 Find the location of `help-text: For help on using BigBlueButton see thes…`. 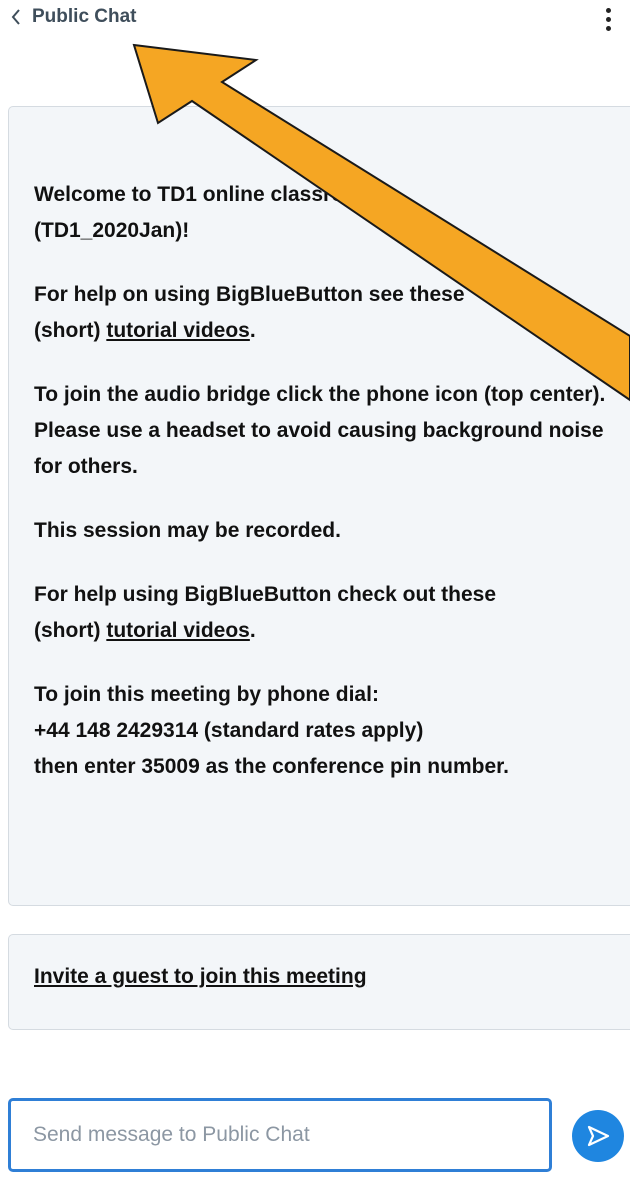

help-text: For help on using BigBlueButton see thes… is located at coordinates (249, 294).